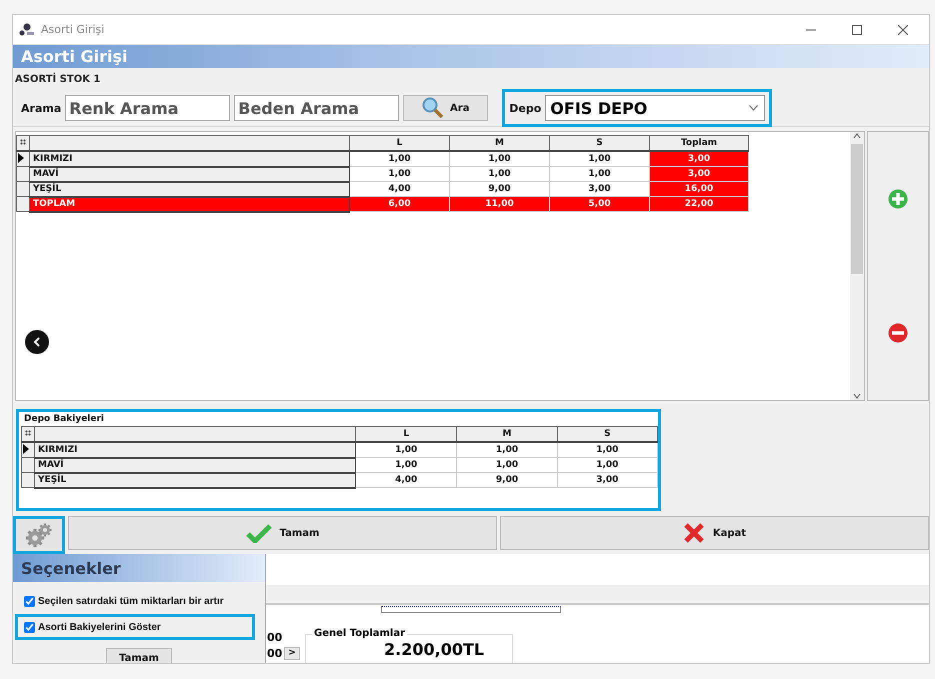 The image size is (935, 679). What do you see at coordinates (282, 533) in the screenshot?
I see `ok-button: Tamam` at bounding box center [282, 533].